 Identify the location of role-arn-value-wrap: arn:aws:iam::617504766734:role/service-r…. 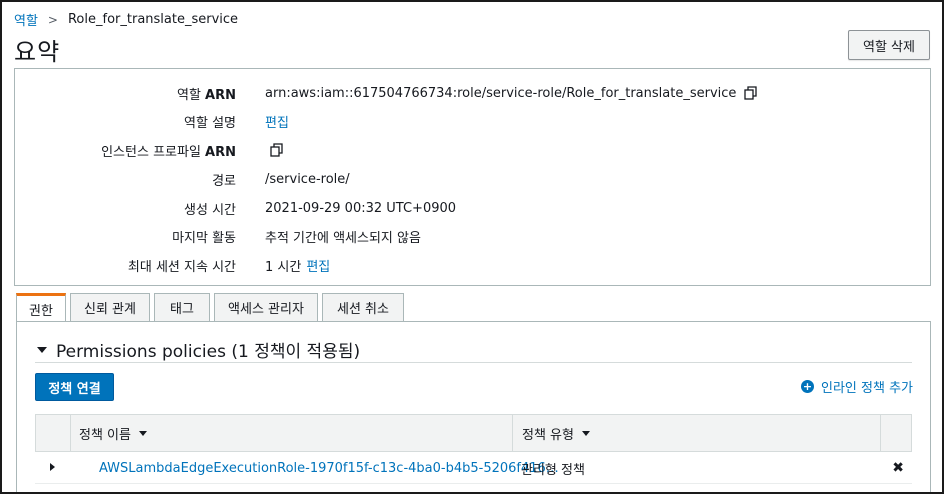
(511, 93).